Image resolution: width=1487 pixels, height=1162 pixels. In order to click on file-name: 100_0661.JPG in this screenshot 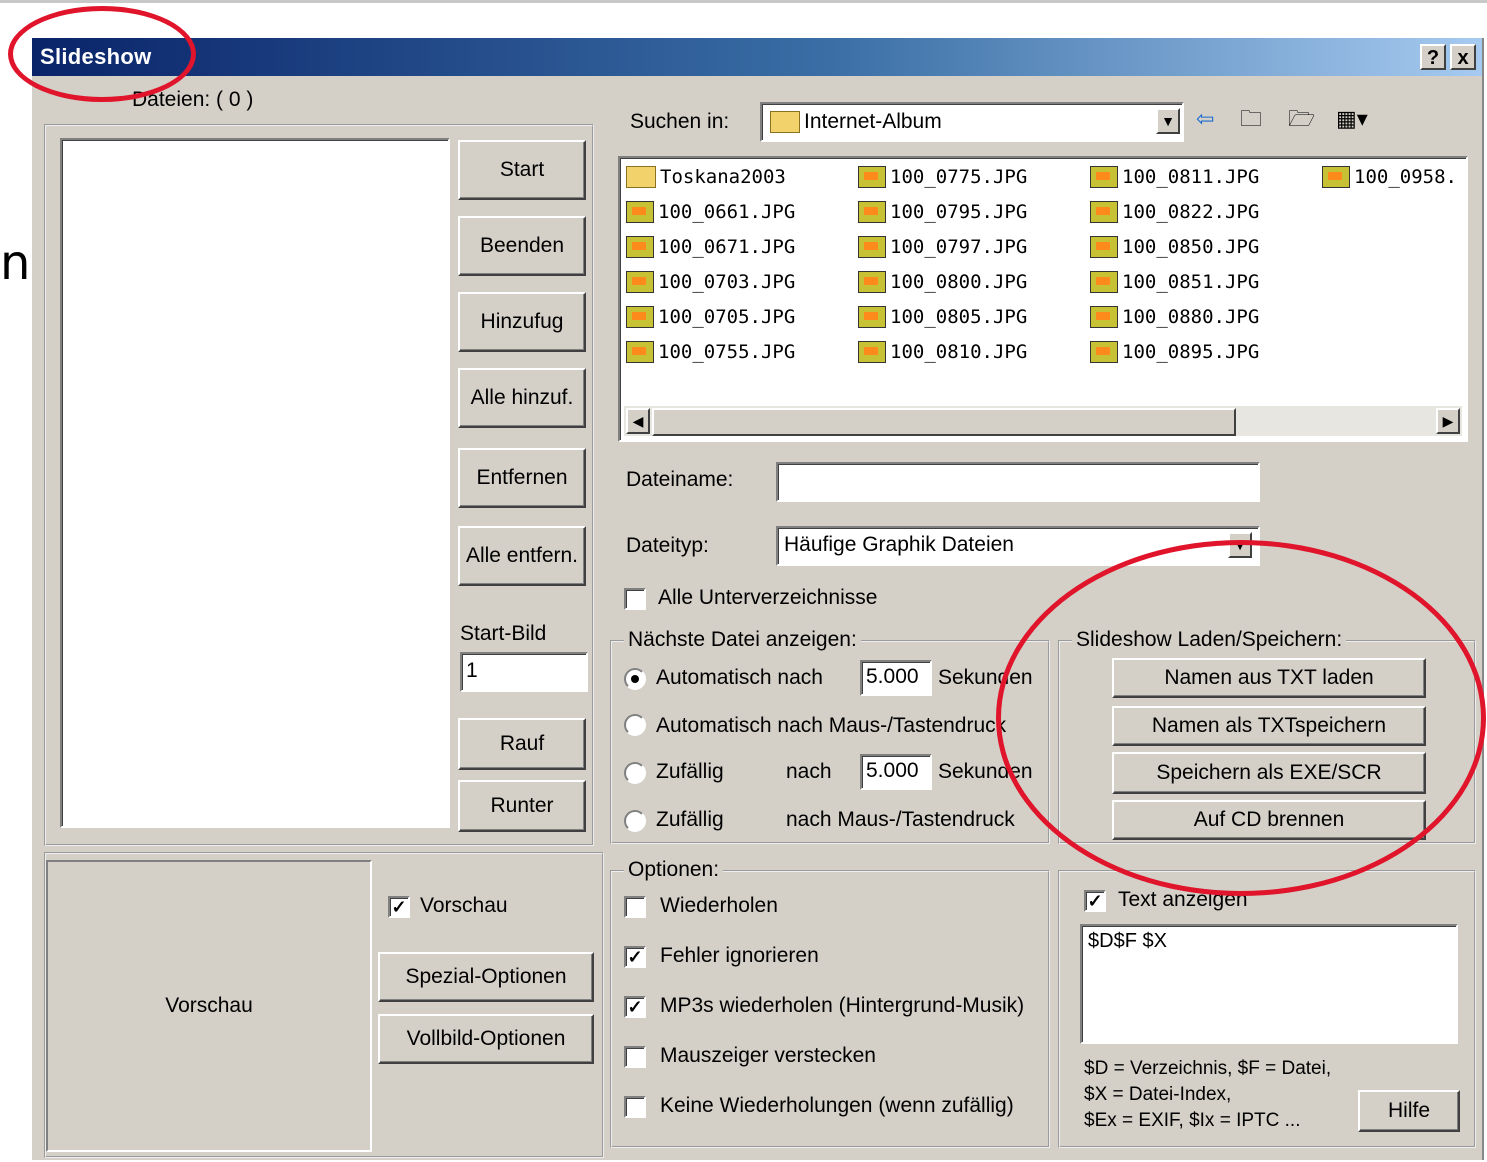, I will do `click(727, 212)`.